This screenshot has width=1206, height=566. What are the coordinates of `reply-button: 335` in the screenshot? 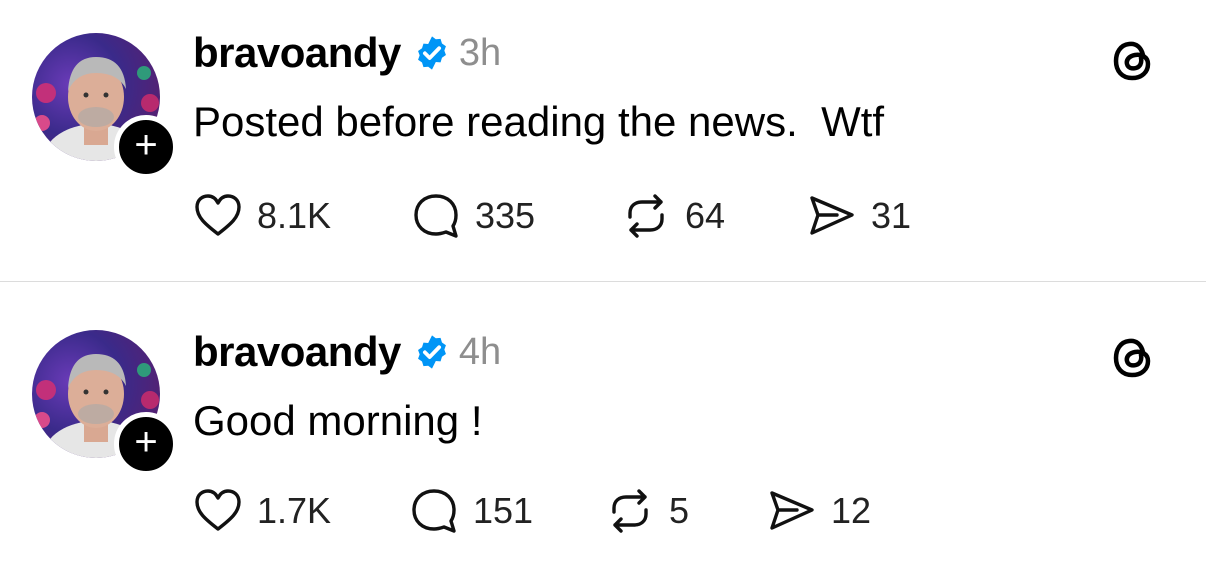 It's located at (473, 216).